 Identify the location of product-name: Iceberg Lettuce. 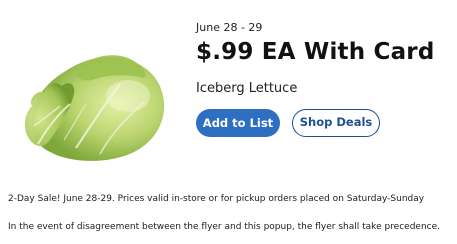
(247, 88).